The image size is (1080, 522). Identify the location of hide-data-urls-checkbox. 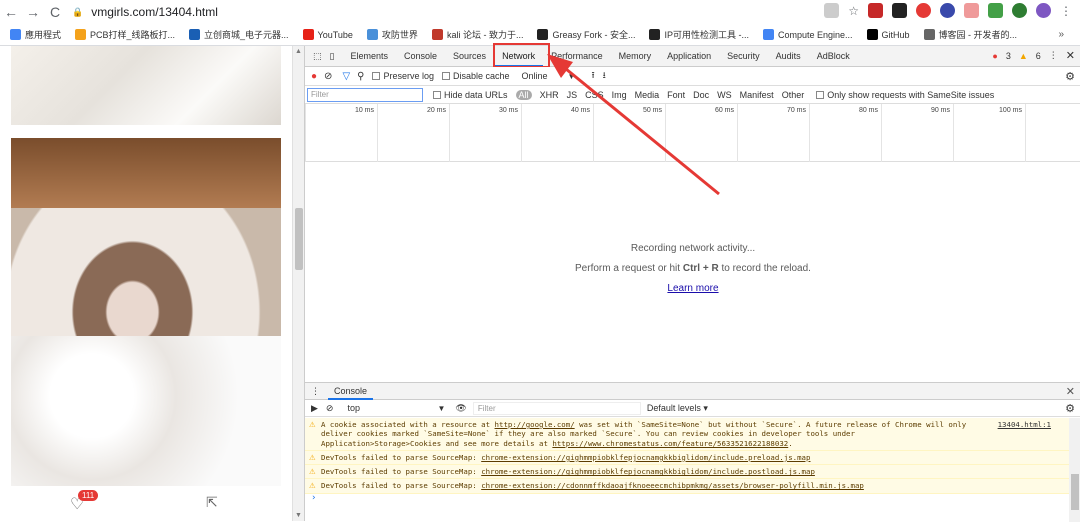
(437, 94).